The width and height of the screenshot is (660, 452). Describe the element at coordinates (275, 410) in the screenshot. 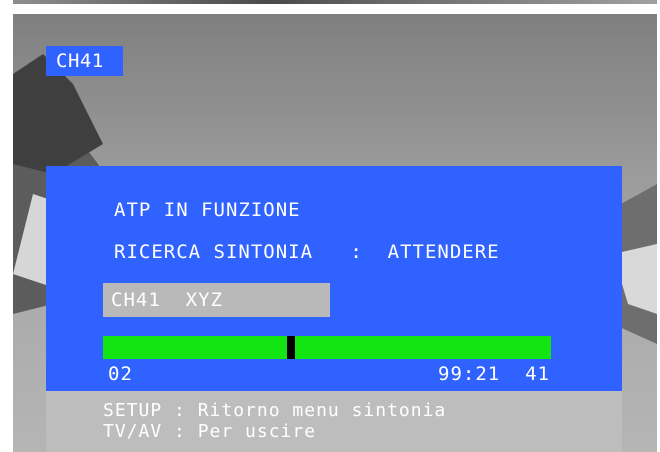

I see `setup-hint: SETUP : Ritorno menu sintonia` at that location.